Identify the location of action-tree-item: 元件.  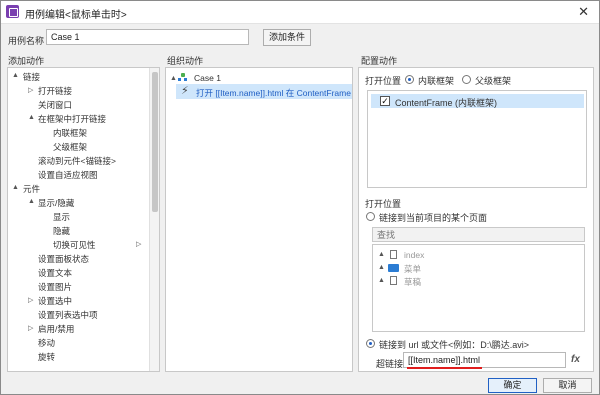
(31, 189).